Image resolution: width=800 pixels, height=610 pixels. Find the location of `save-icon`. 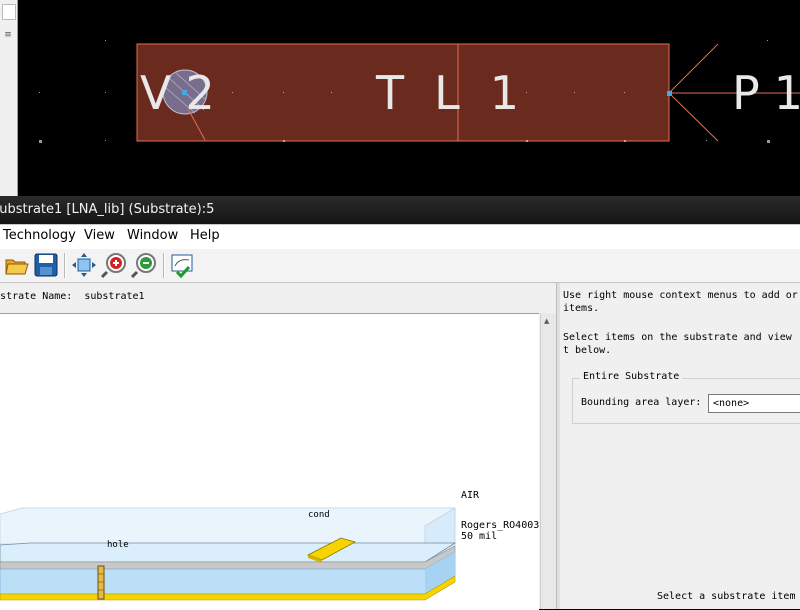

save-icon is located at coordinates (46, 265).